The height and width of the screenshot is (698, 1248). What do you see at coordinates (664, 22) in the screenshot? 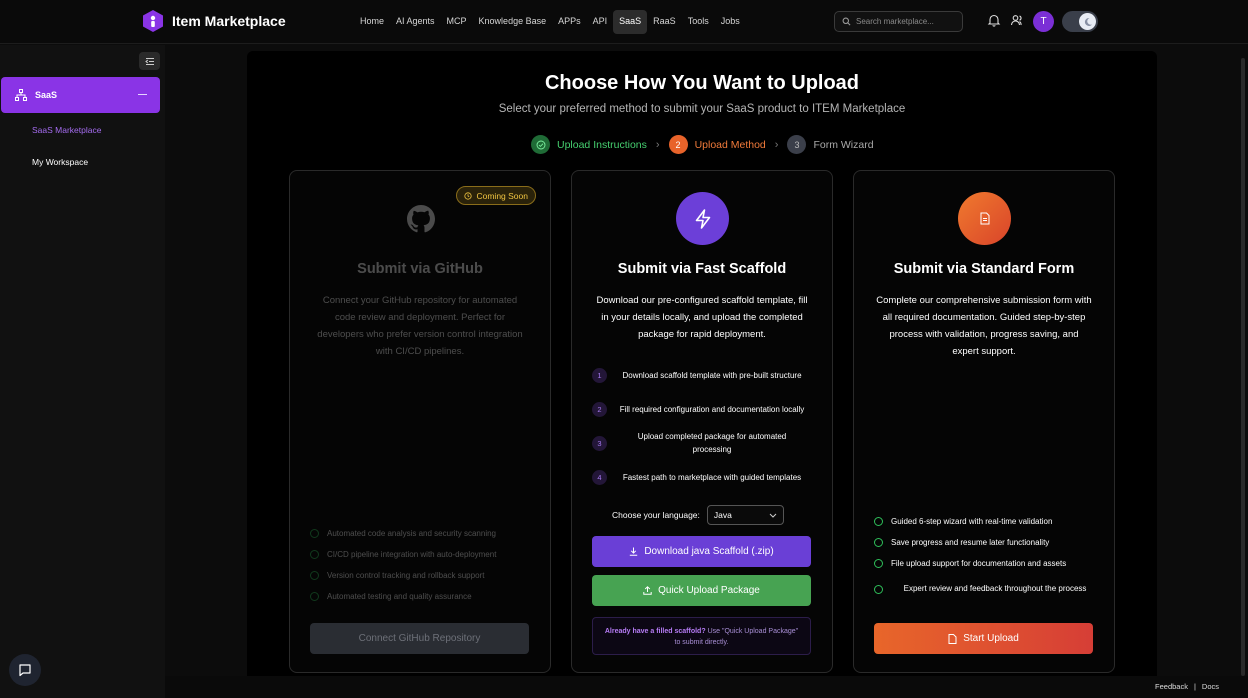
I see `nav-raas: RaaS` at bounding box center [664, 22].